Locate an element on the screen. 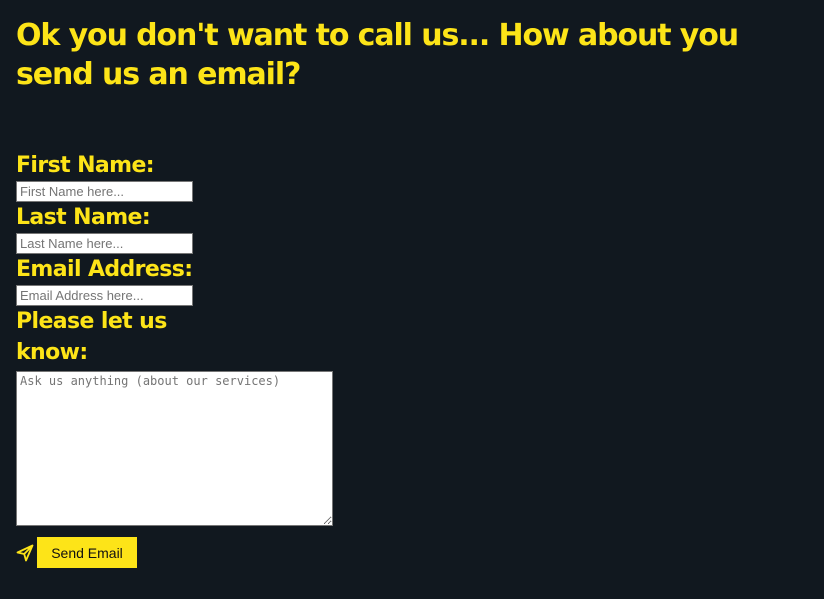 The height and width of the screenshot is (599, 824). last-name-label: Last Name: is located at coordinates (83, 217).